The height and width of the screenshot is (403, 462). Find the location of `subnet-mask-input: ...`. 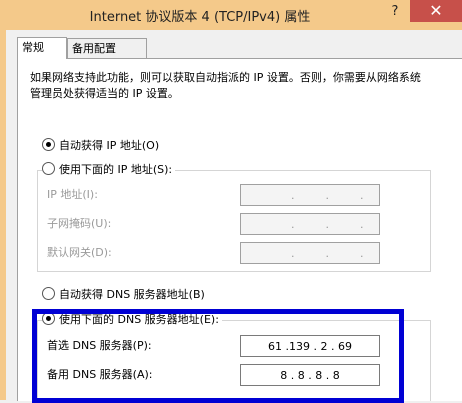

subnet-mask-input: ... is located at coordinates (310, 224).